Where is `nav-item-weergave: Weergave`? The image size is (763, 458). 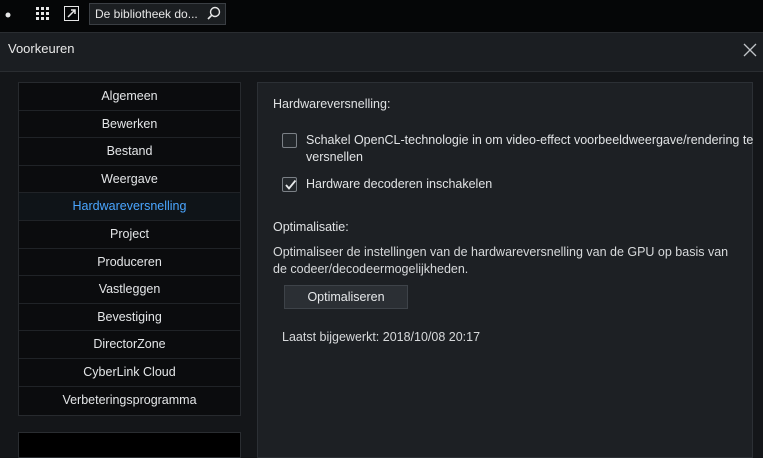
nav-item-weergave: Weergave is located at coordinates (129, 180).